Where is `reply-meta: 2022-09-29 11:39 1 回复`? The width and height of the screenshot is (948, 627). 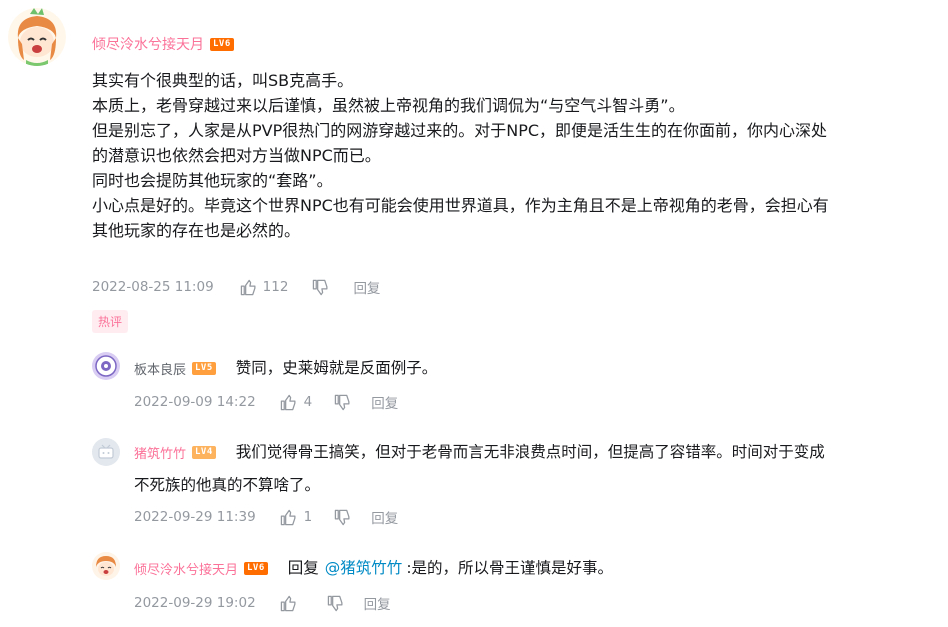 reply-meta: 2022-09-29 11:39 1 回复 is located at coordinates (266, 517).